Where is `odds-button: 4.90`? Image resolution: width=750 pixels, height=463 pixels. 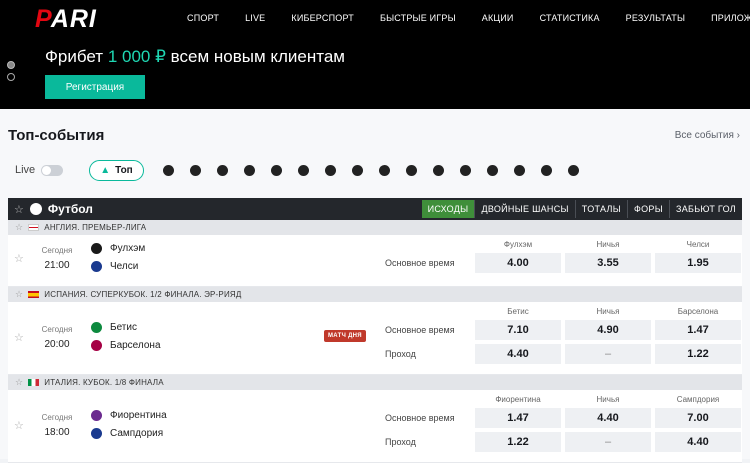 odds-button: 4.90 is located at coordinates (608, 330).